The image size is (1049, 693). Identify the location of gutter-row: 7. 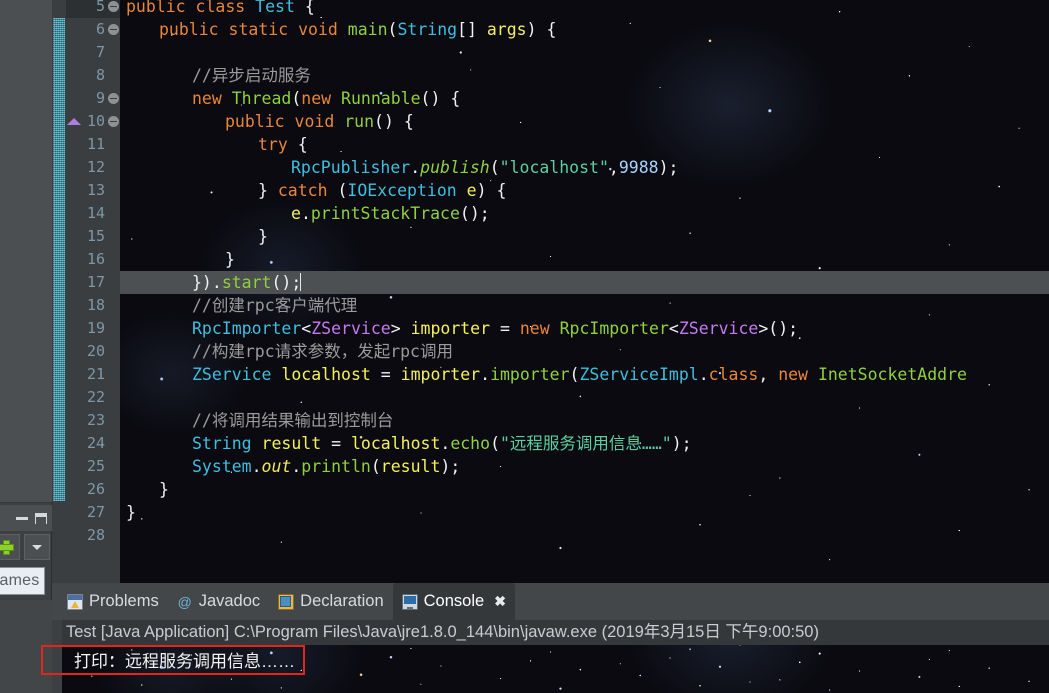
(93, 52).